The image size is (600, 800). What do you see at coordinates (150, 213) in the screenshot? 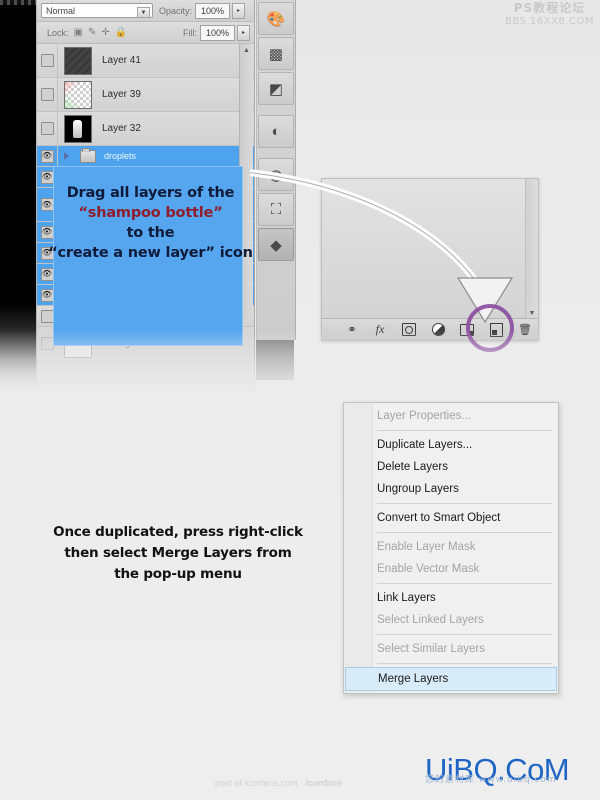
I see `callout-line-2: “shampoo bottle”` at bounding box center [150, 213].